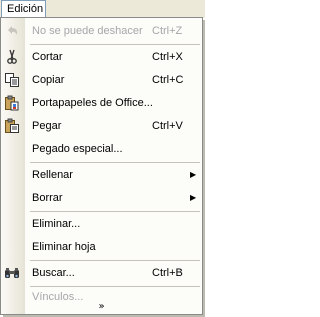 This screenshot has width=320, height=317. What do you see at coordinates (47, 57) in the screenshot?
I see `menu-item-label: Cortar` at bounding box center [47, 57].